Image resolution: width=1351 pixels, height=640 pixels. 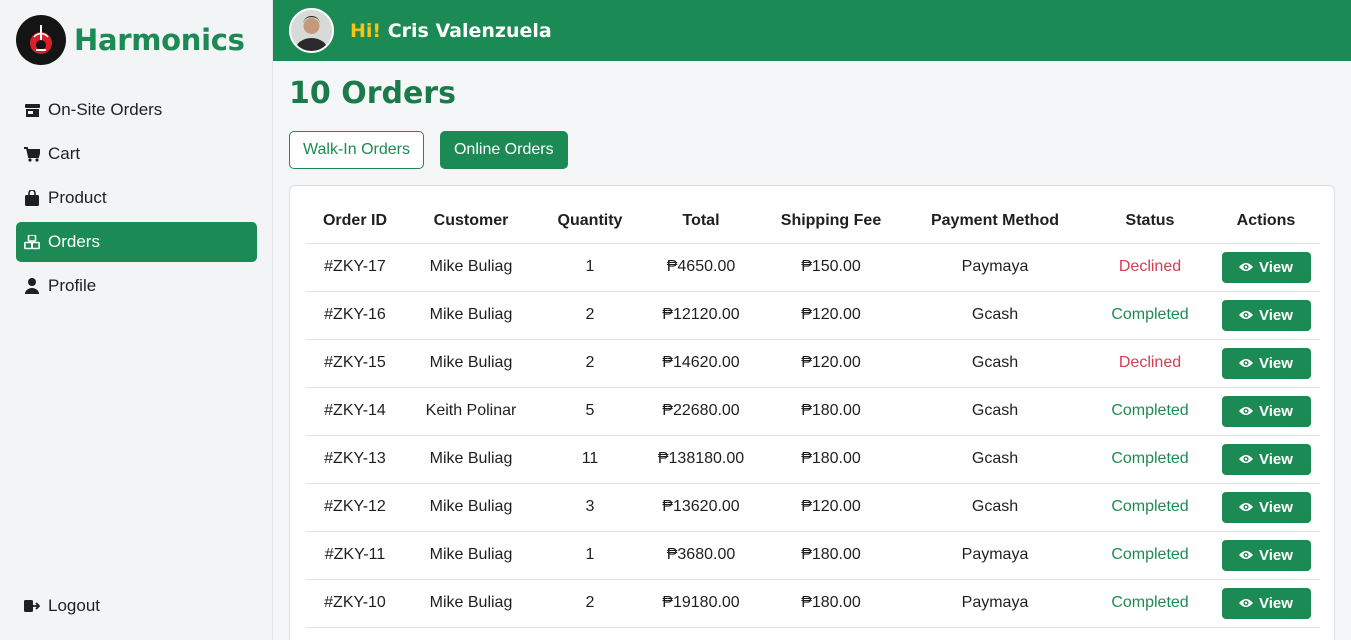 I want to click on cell-total: ₱22680.00, so click(x=701, y=411).